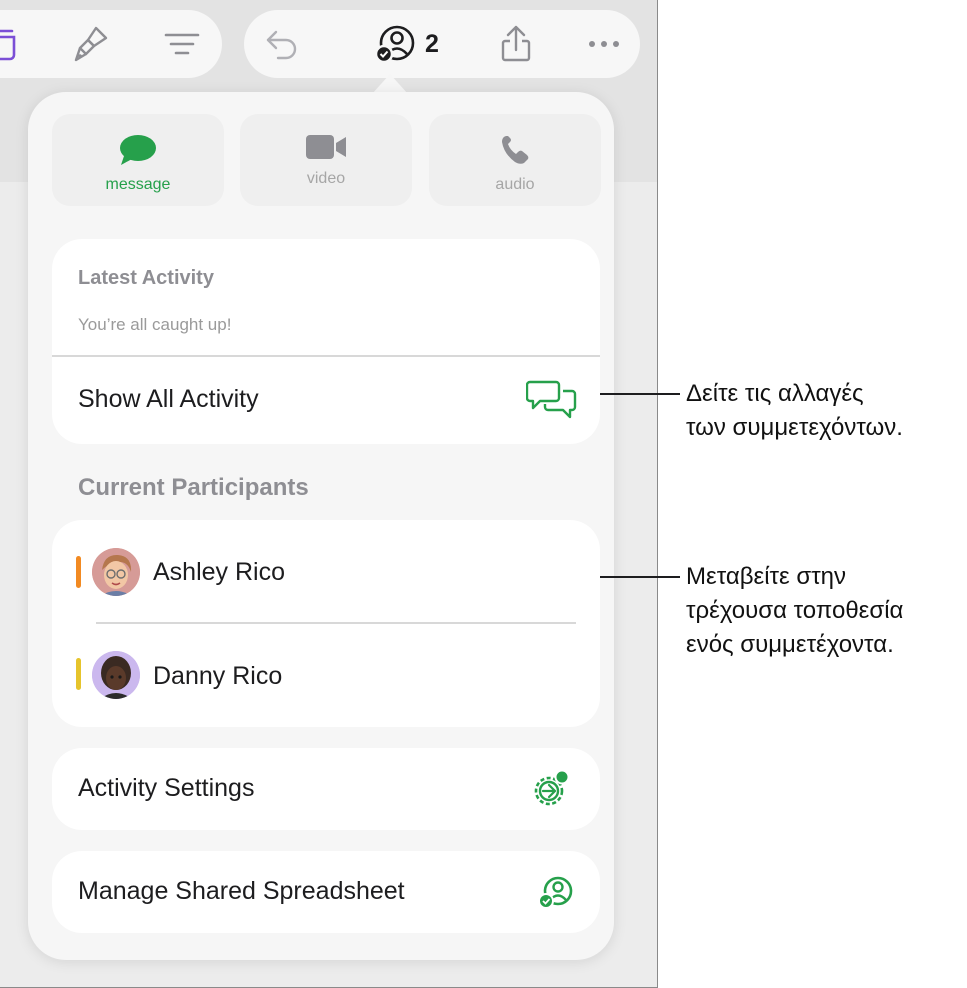 This screenshot has width=967, height=988. What do you see at coordinates (326, 147) in the screenshot?
I see `video-icon` at bounding box center [326, 147].